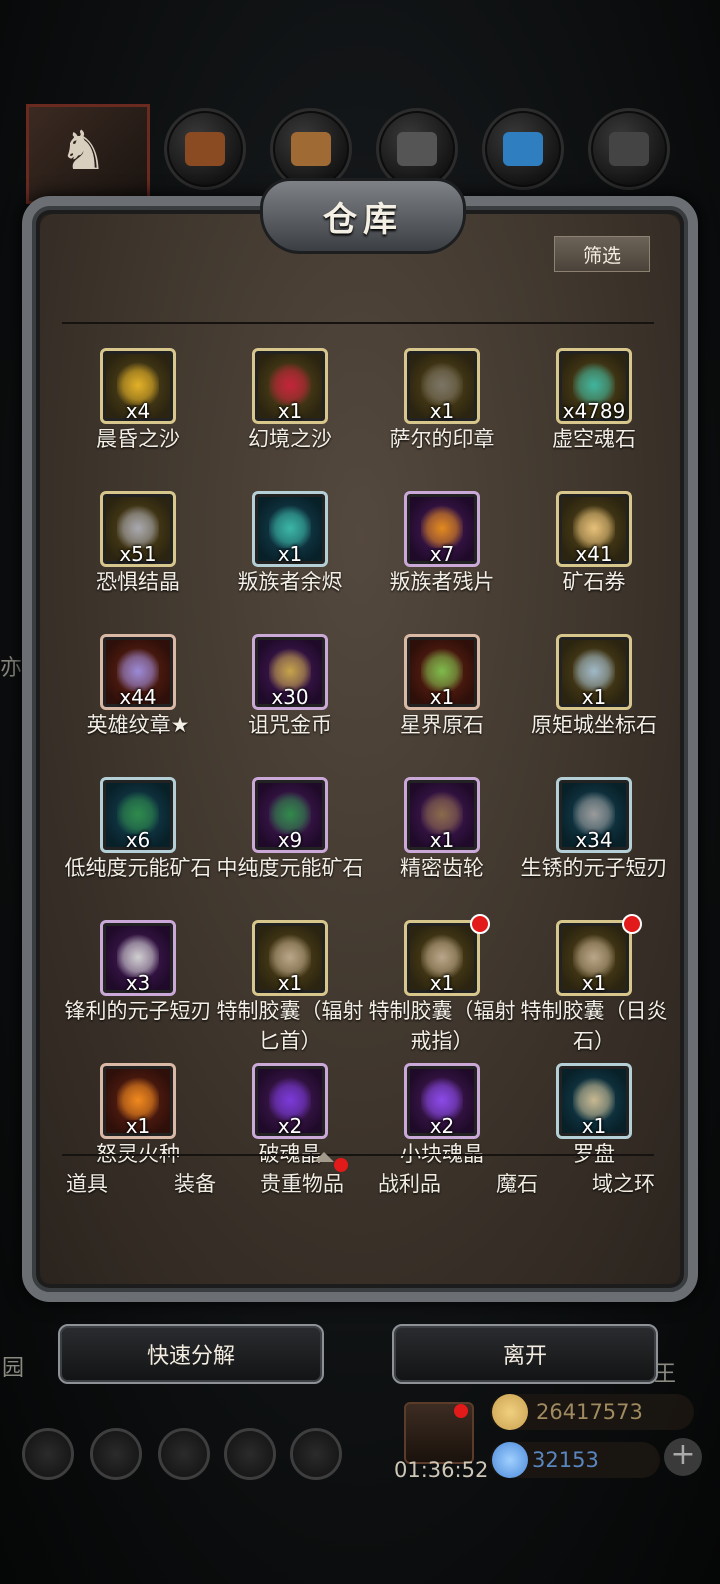 This screenshot has width=720, height=1584. I want to click on horse-icon: ♞, so click(83, 150).